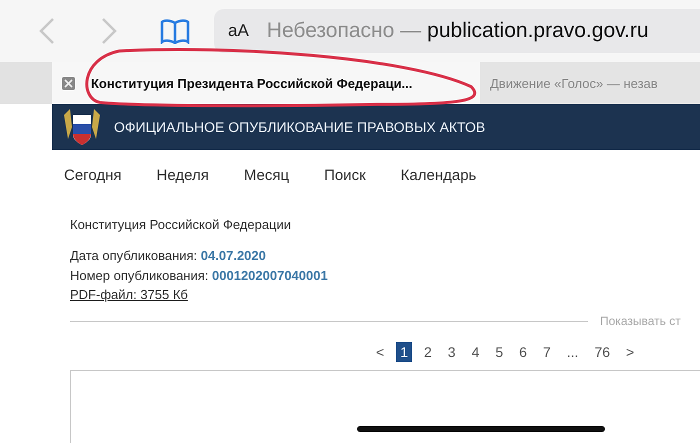 The width and height of the screenshot is (700, 443). I want to click on page-link: 7, so click(546, 352).